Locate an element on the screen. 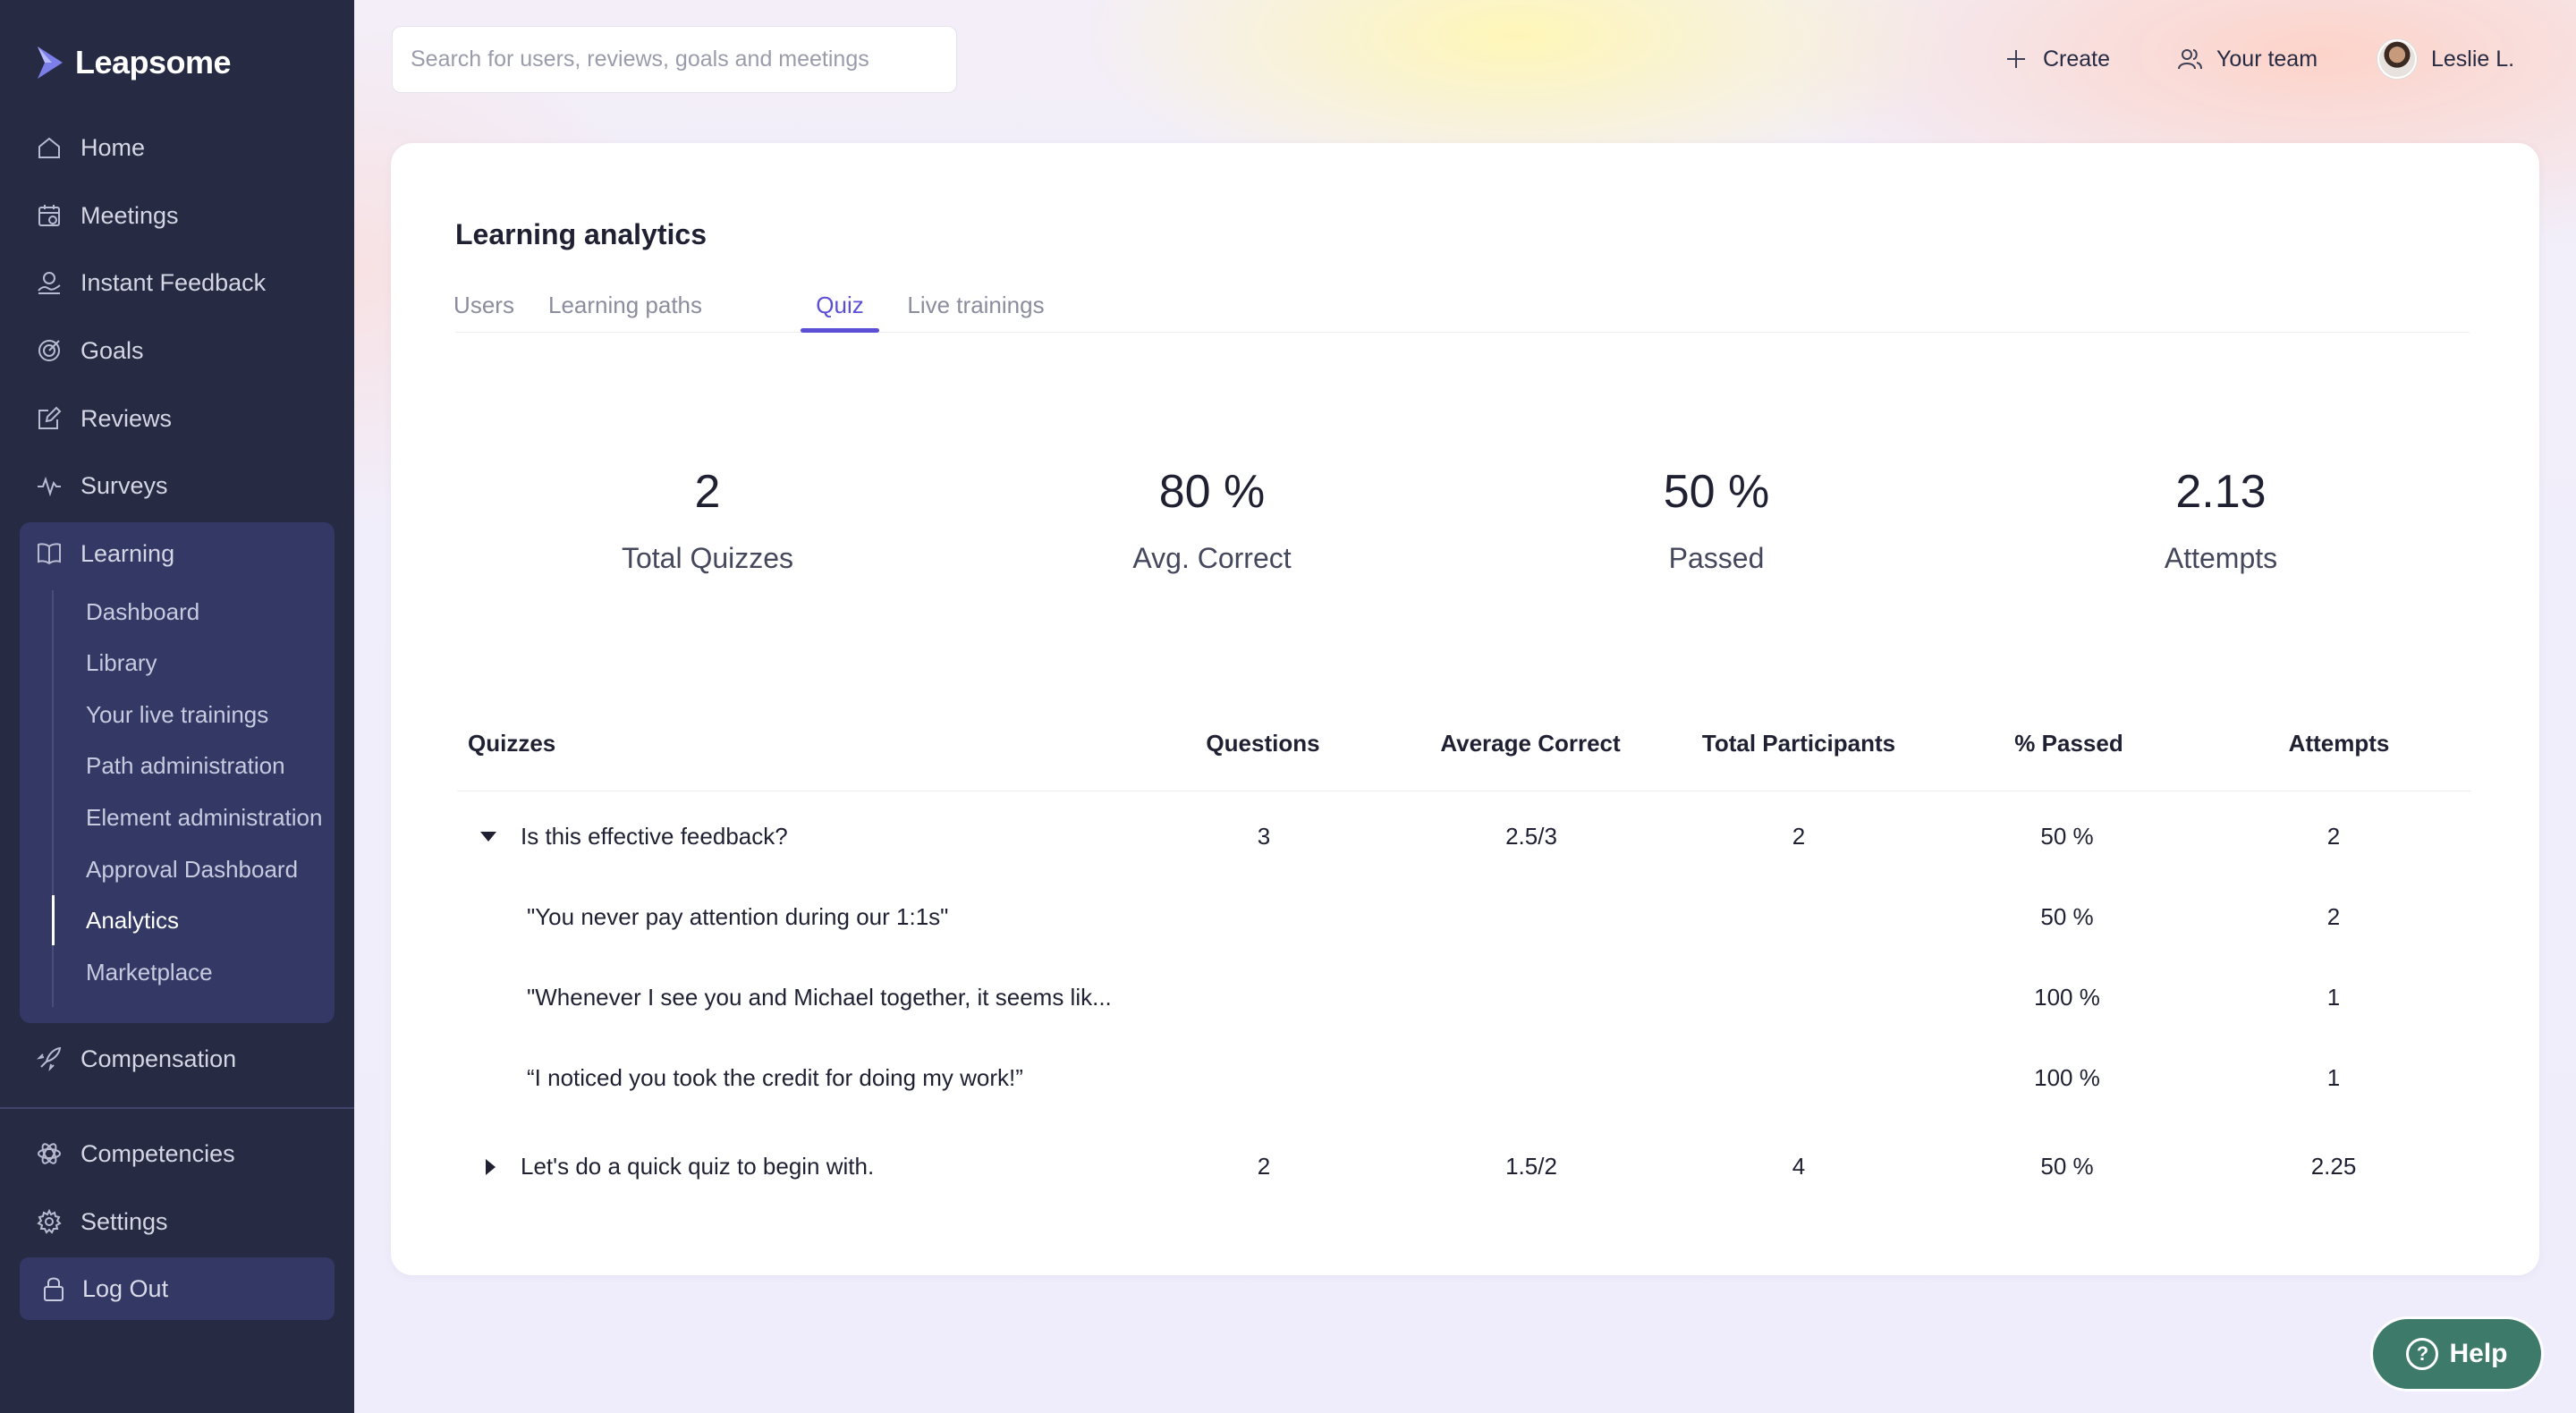  active-tab-indicator is located at coordinates (840, 330).